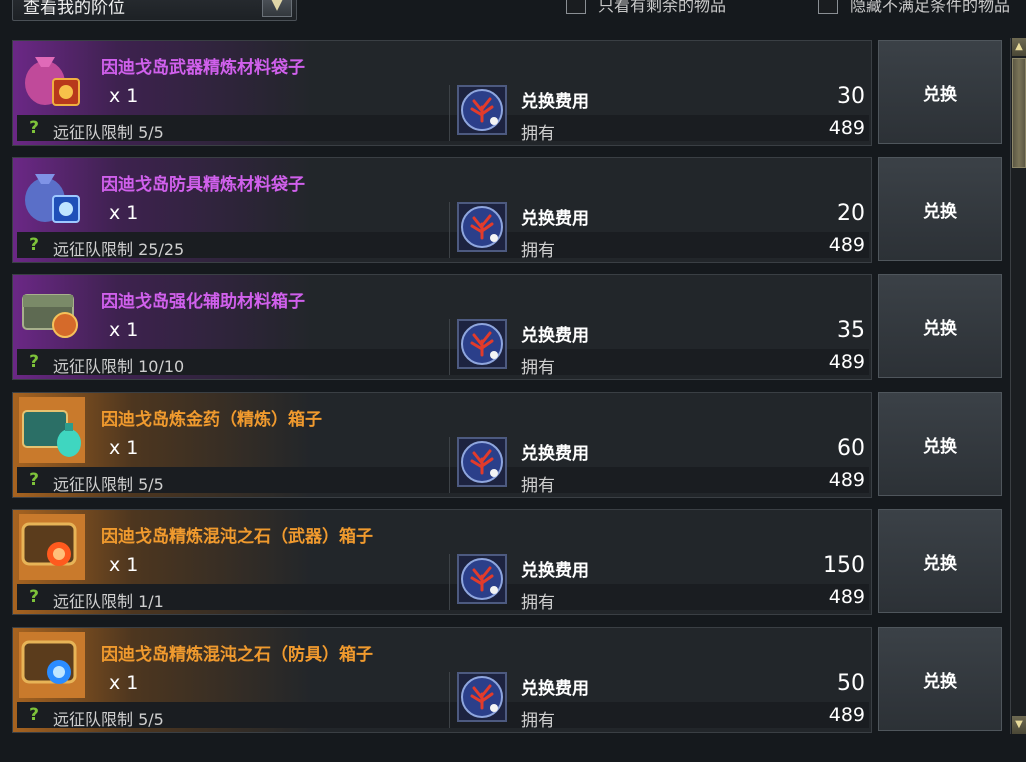  Describe the element at coordinates (74, 9) in the screenshot. I see `rank-dropdown-label: 查看我的阶位` at that location.